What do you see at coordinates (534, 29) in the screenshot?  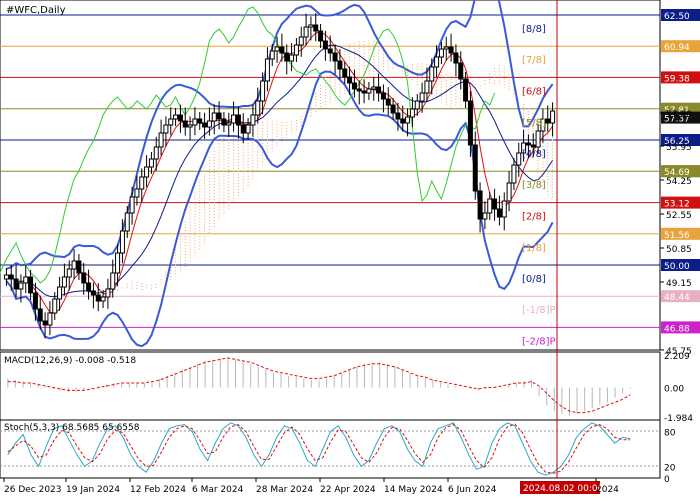 I see `murrey-level-label: [8/8]` at bounding box center [534, 29].